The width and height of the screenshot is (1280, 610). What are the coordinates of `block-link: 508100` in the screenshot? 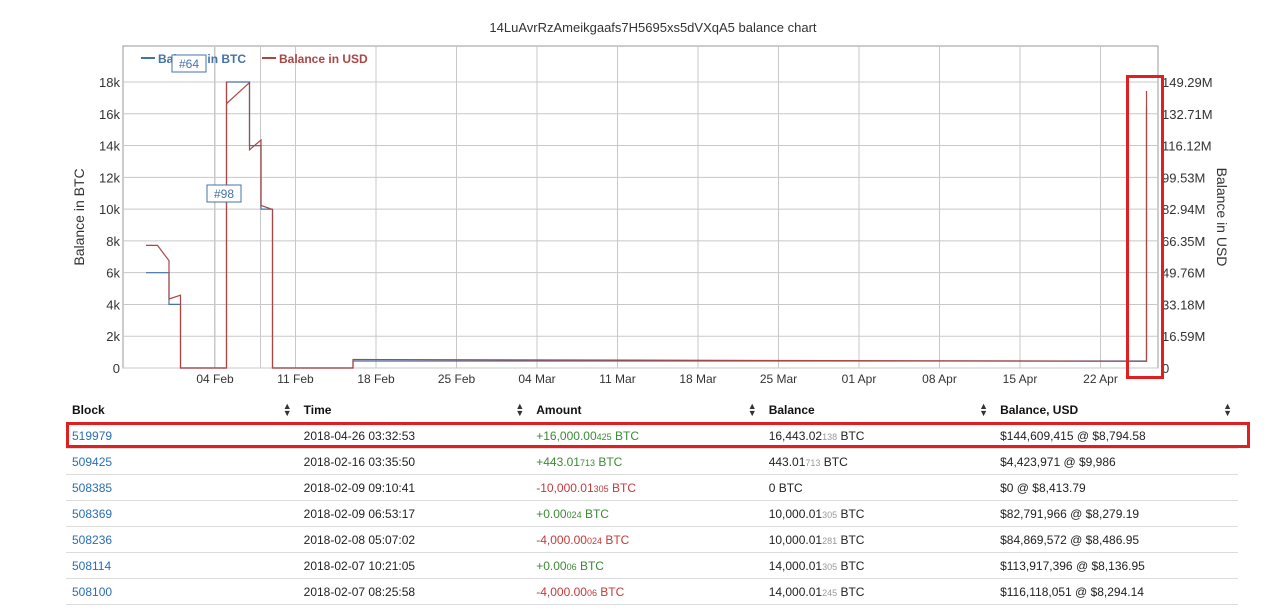 It's located at (92, 592).